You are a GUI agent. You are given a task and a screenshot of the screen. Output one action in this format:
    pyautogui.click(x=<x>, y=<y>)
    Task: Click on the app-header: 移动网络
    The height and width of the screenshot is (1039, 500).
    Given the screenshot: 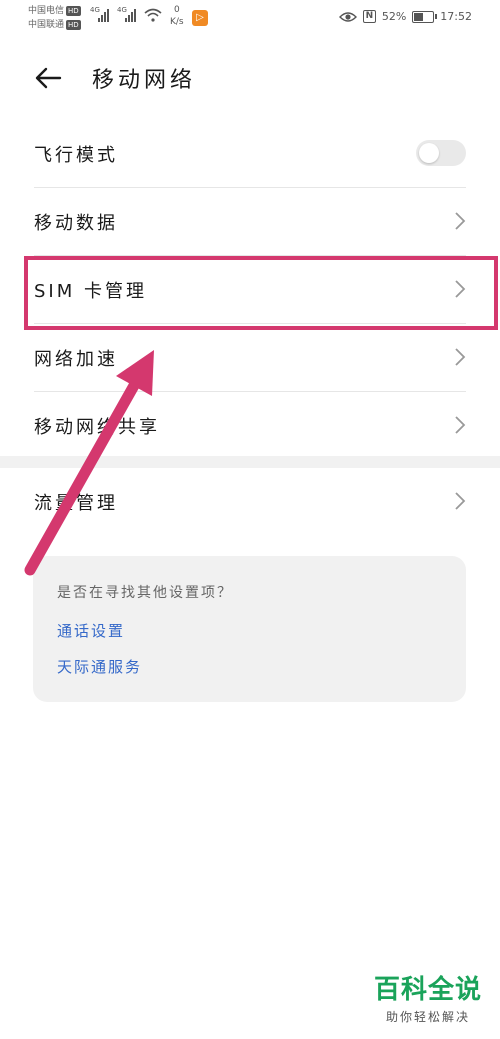 What is the action you would take?
    pyautogui.click(x=250, y=78)
    